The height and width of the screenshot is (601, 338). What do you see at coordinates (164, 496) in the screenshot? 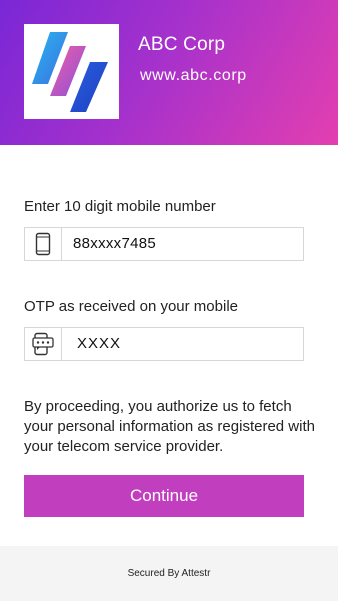
I see `continue-button: Continue` at bounding box center [164, 496].